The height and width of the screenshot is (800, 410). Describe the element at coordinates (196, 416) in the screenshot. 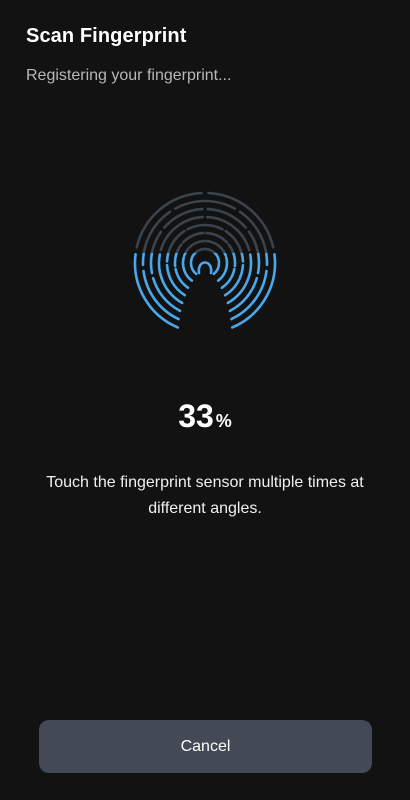

I see `progress-value: 33` at that location.